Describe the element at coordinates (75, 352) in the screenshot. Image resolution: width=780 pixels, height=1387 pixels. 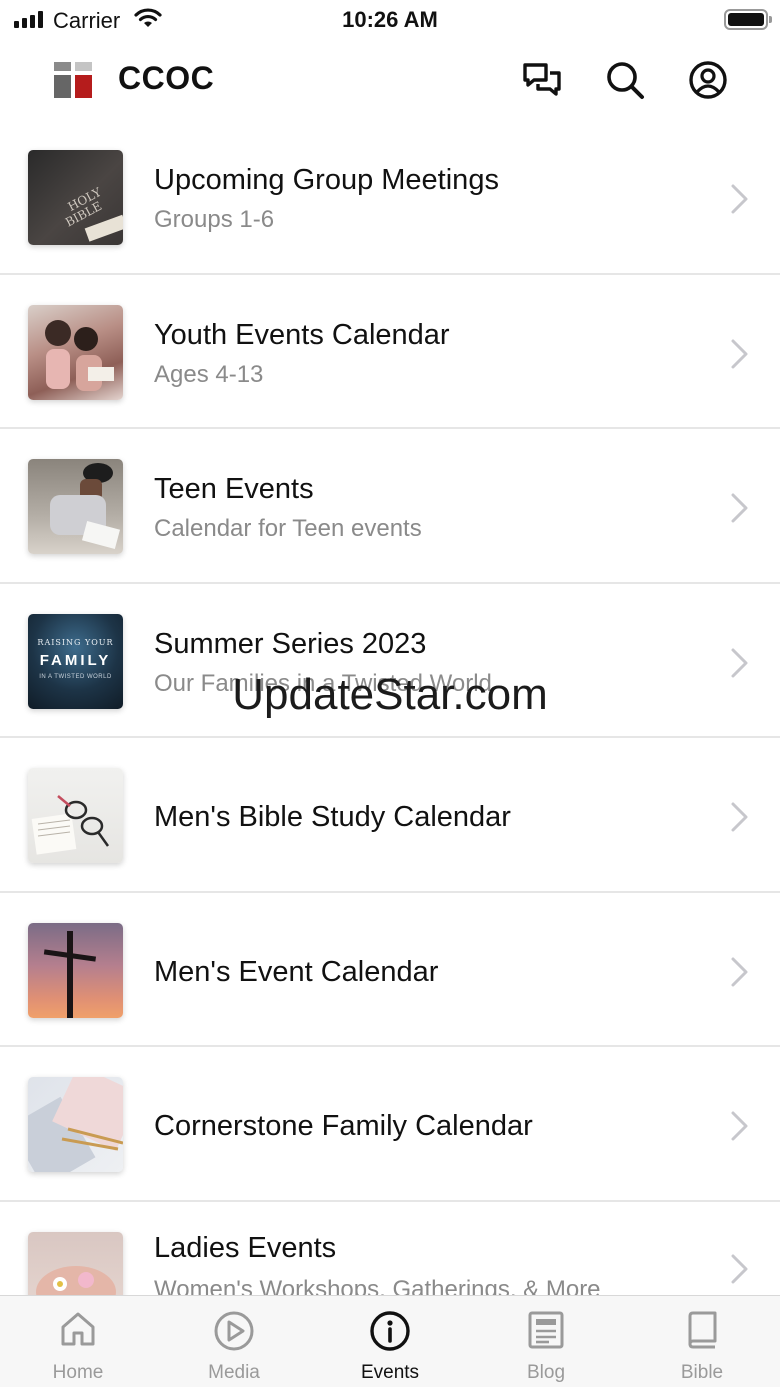
I see `children-reading-thumbnail` at that location.